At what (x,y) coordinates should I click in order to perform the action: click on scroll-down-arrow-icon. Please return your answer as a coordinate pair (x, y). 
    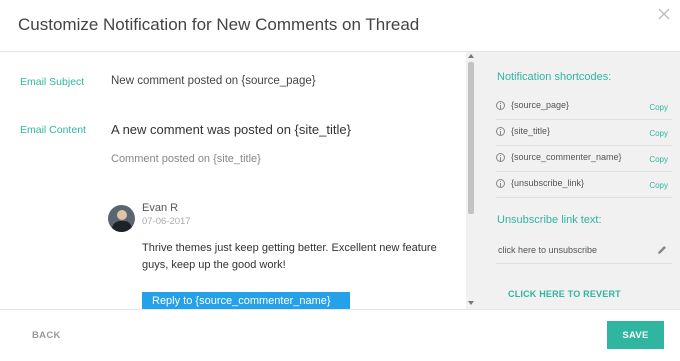
    Looking at the image, I should click on (471, 303).